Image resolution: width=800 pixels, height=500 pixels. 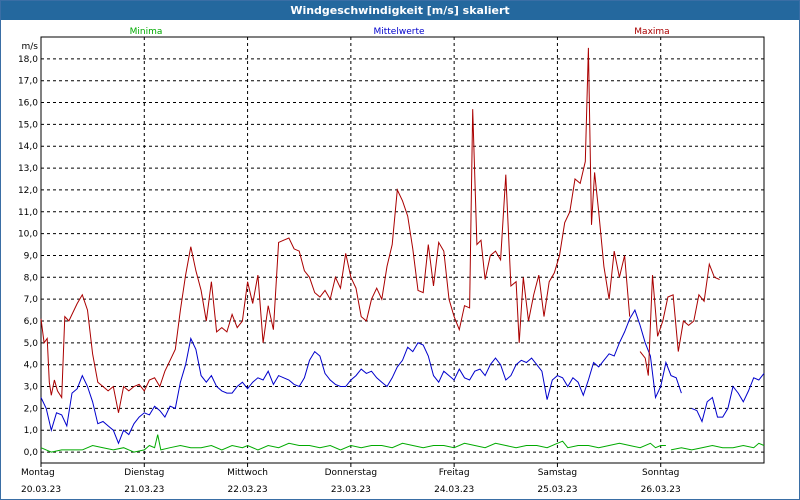 What do you see at coordinates (557, 490) in the screenshot?
I see `x-tick-date: 25.03.23` at bounding box center [557, 490].